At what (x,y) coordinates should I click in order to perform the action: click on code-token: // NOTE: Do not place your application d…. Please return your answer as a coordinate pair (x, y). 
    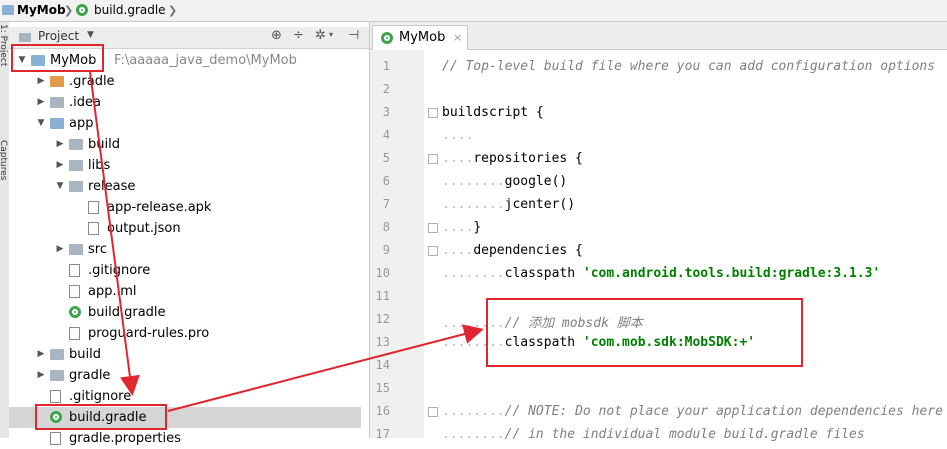
    Looking at the image, I should click on (723, 411).